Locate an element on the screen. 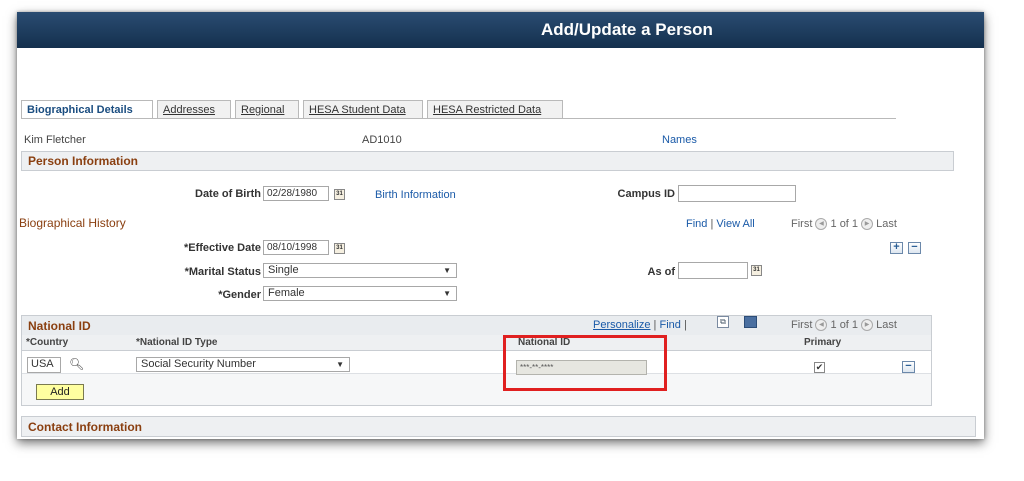  national-id-toolbar: Personalize | Find | is located at coordinates (640, 325).